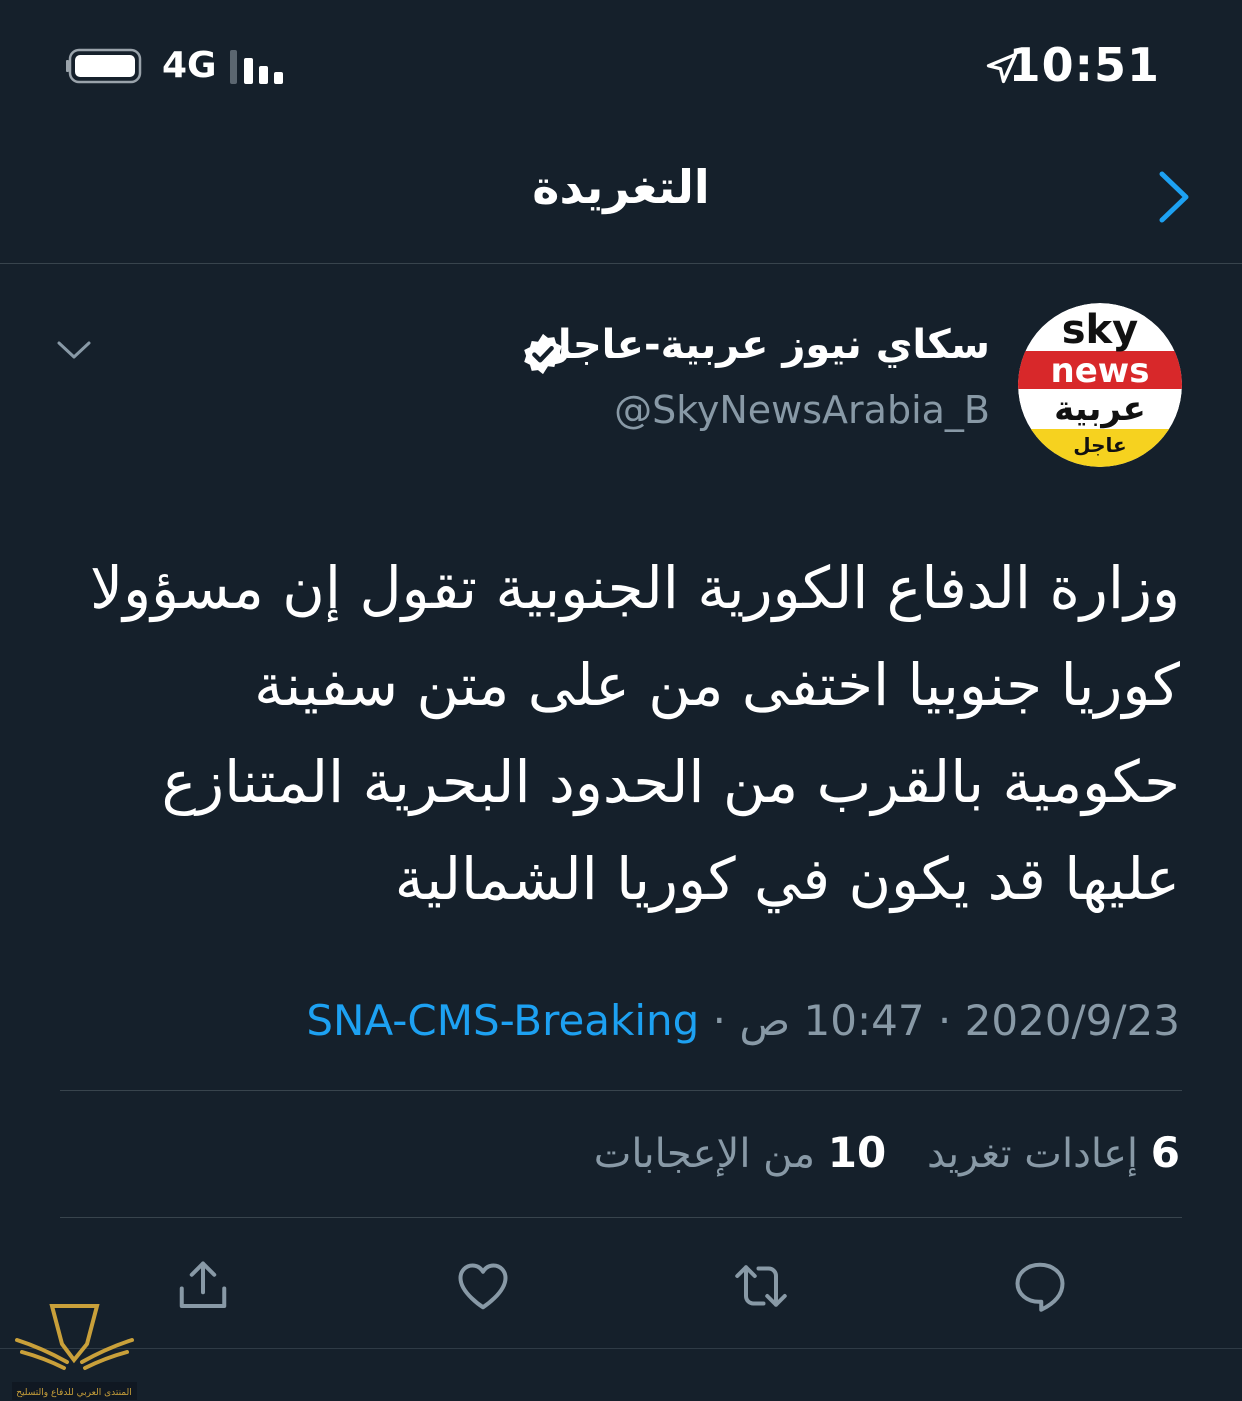 The image size is (1242, 1401). I want to click on verified-badge-icon, so click(543, 354).